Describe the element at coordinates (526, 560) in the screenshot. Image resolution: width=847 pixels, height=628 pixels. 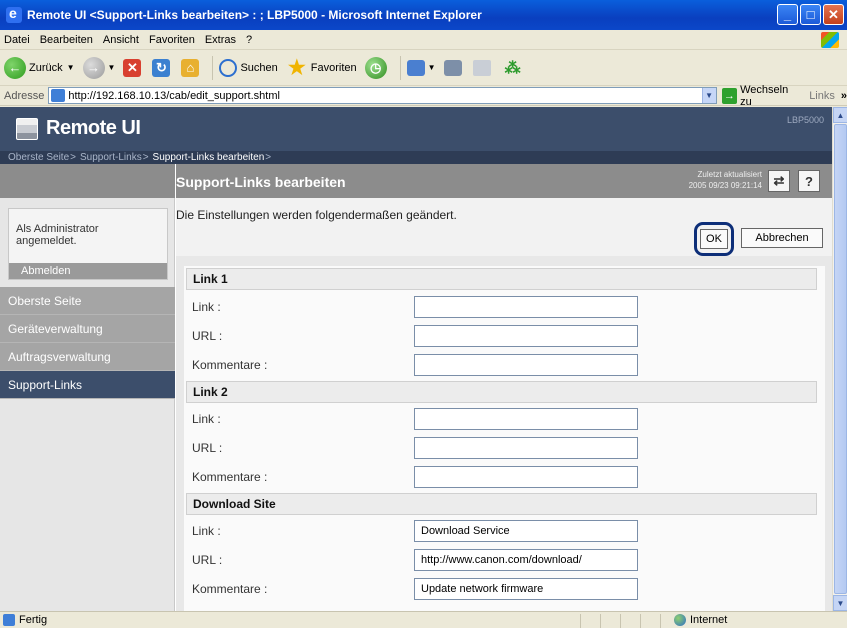
I see `download-url-input` at that location.